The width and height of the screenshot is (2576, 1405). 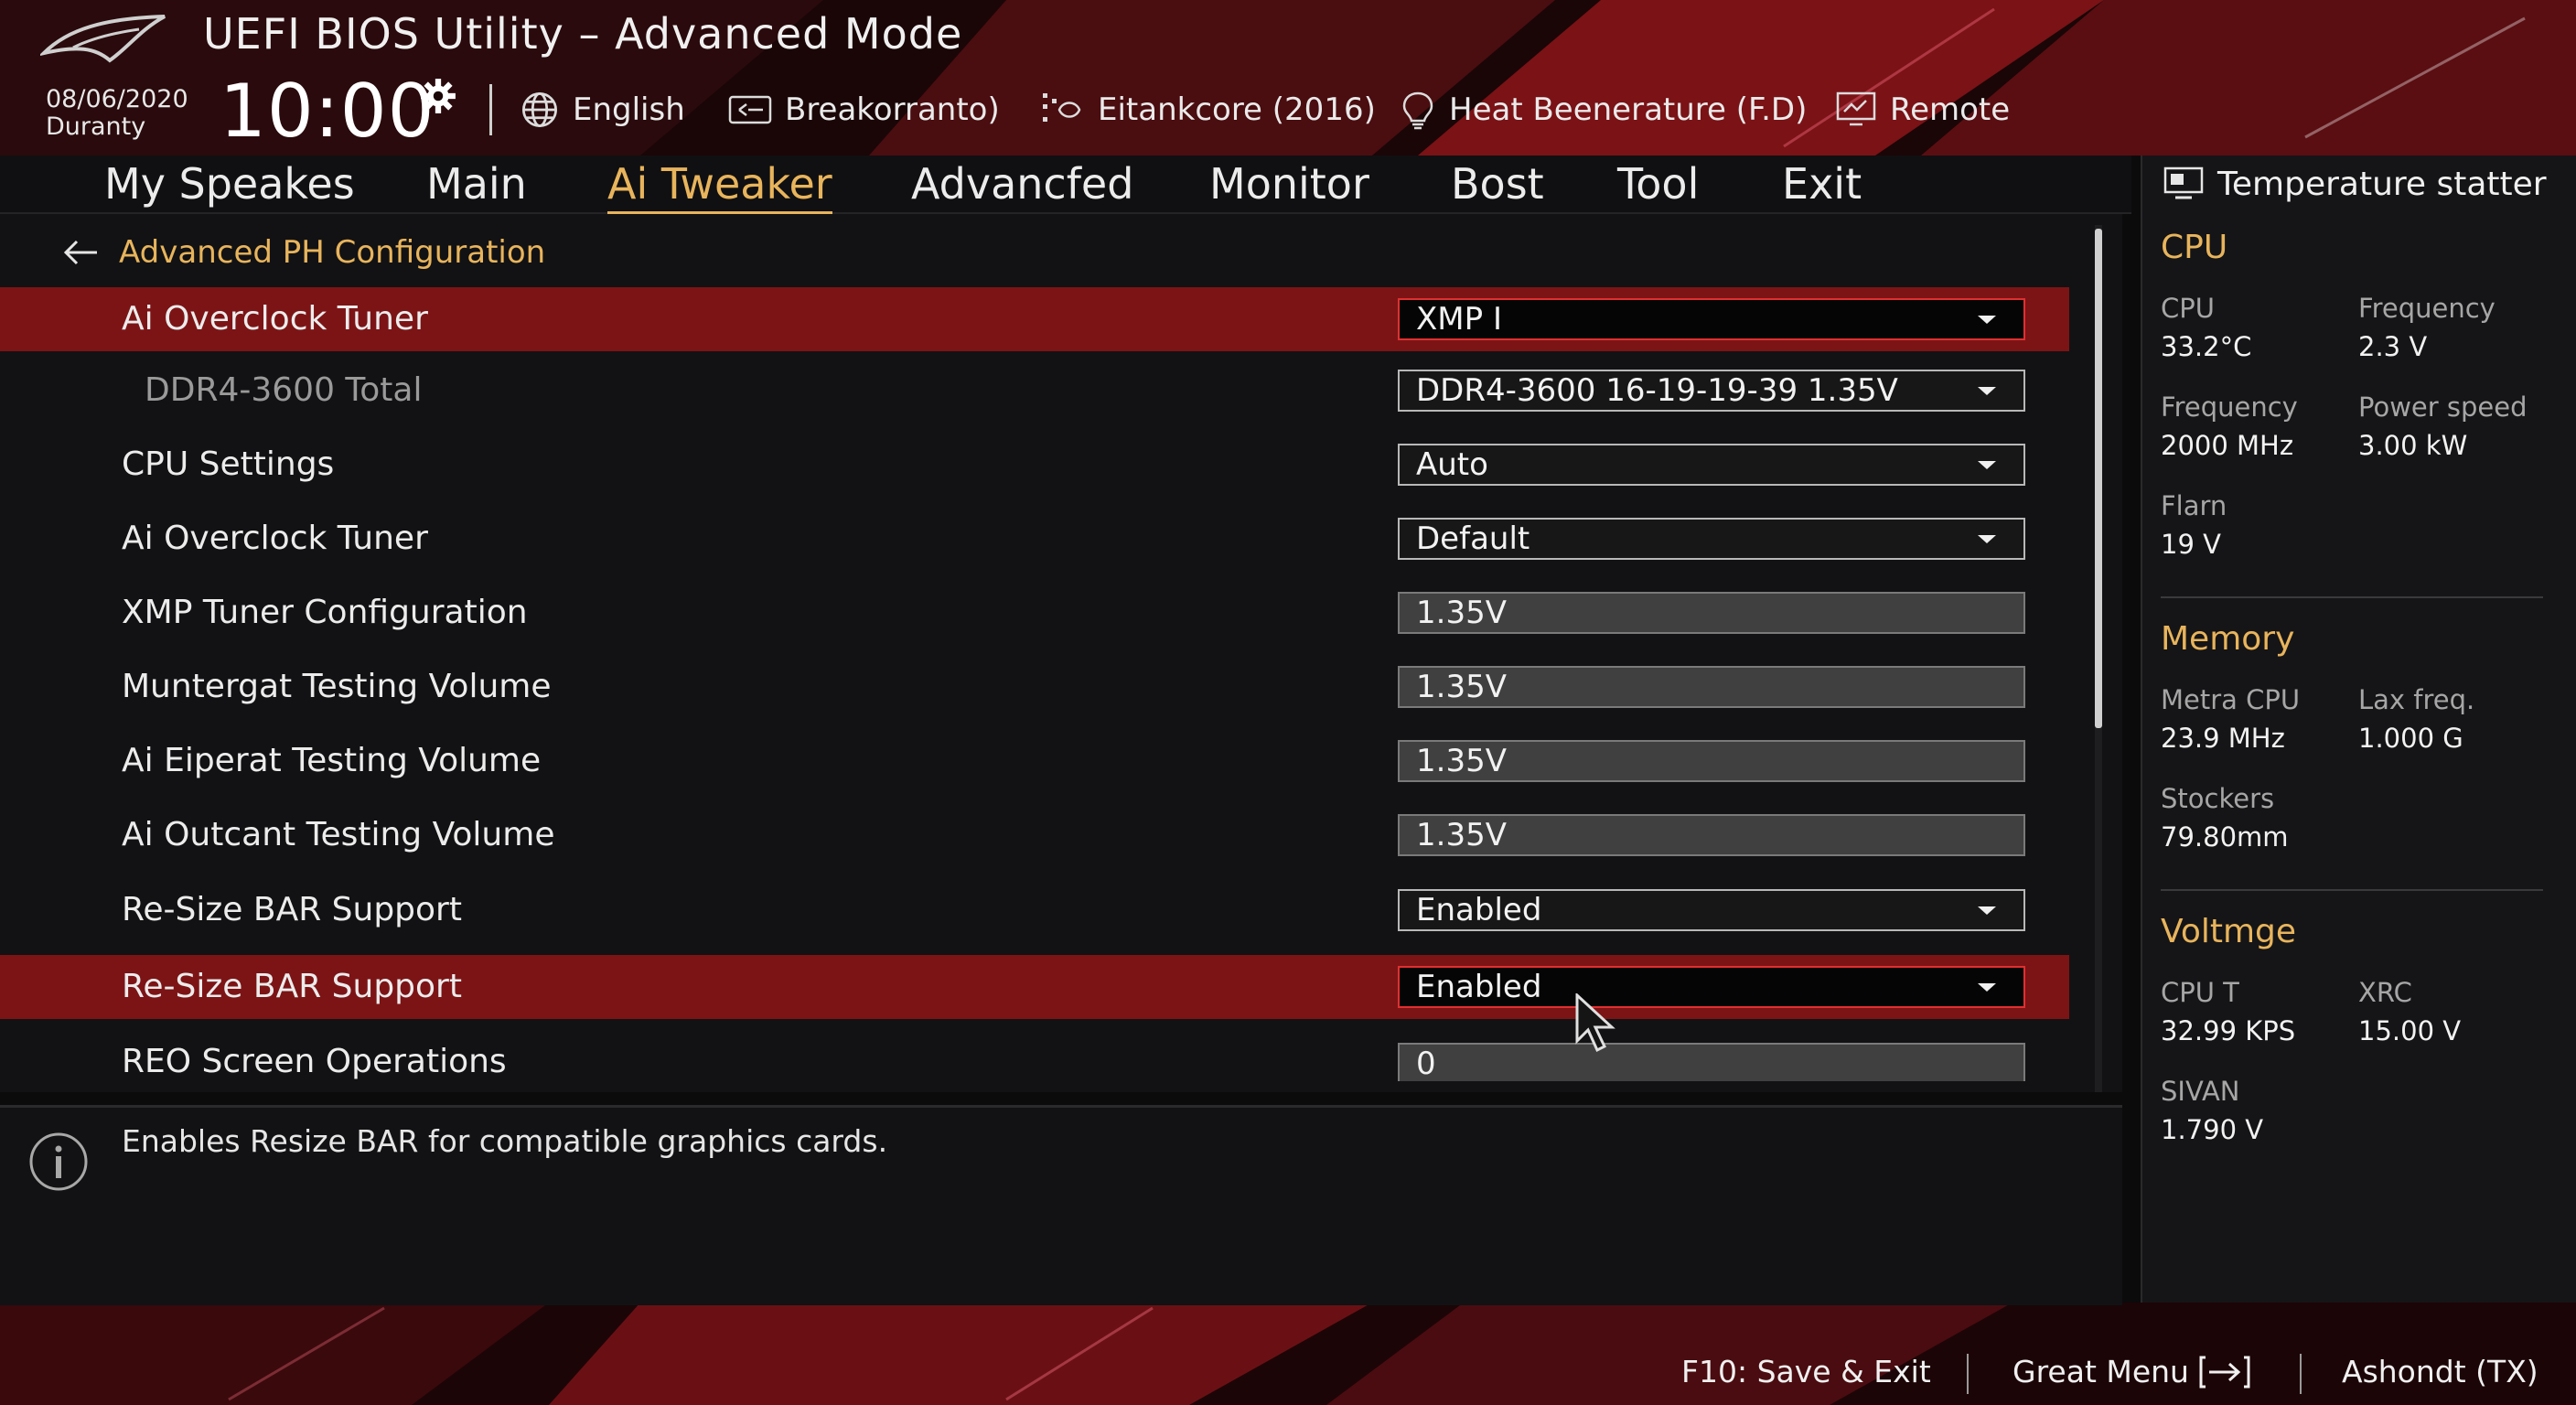 What do you see at coordinates (1806, 1371) in the screenshot?
I see `save-exit-button: F10: Save & Exit` at bounding box center [1806, 1371].